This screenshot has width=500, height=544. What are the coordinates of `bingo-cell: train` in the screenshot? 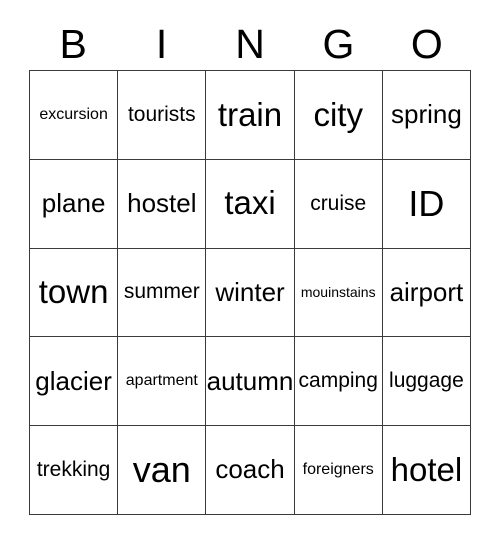 It's located at (250, 115).